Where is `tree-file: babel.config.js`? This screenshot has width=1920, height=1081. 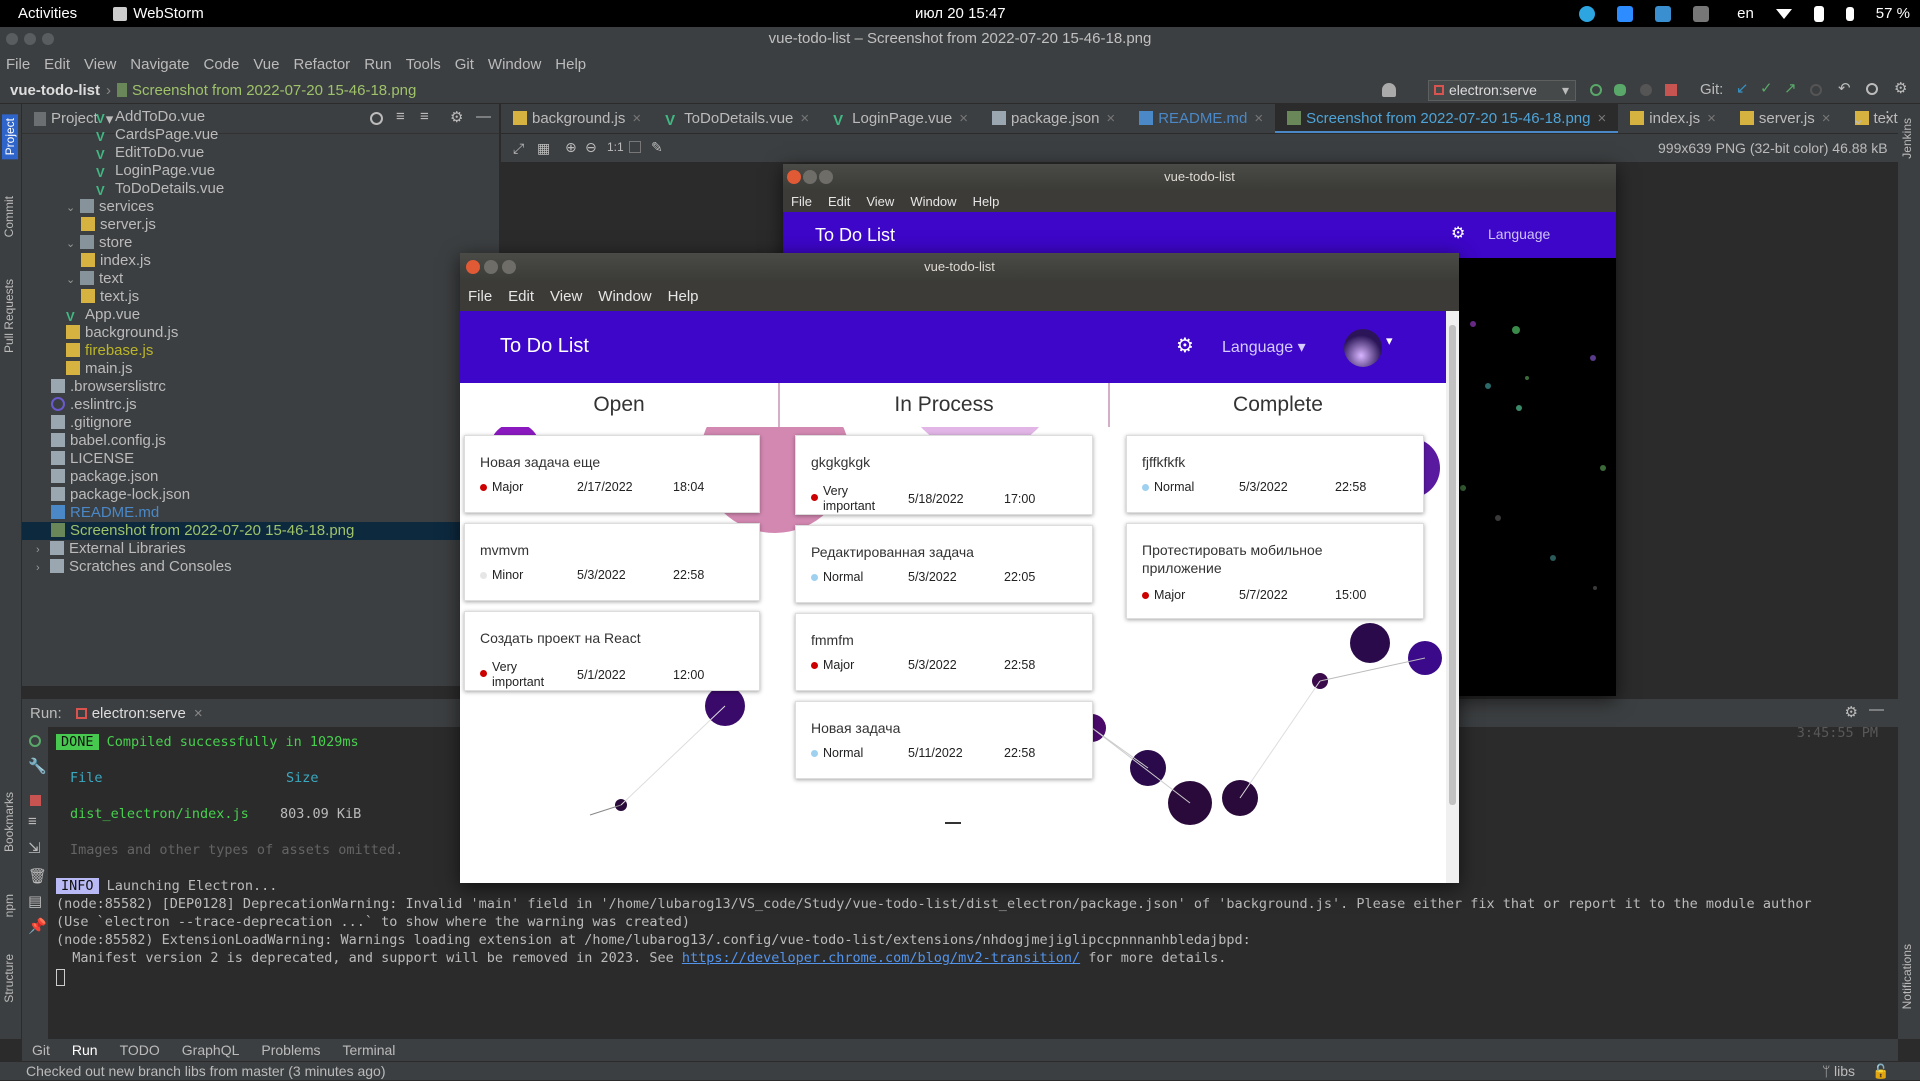 tree-file: babel.config.js is located at coordinates (260, 441).